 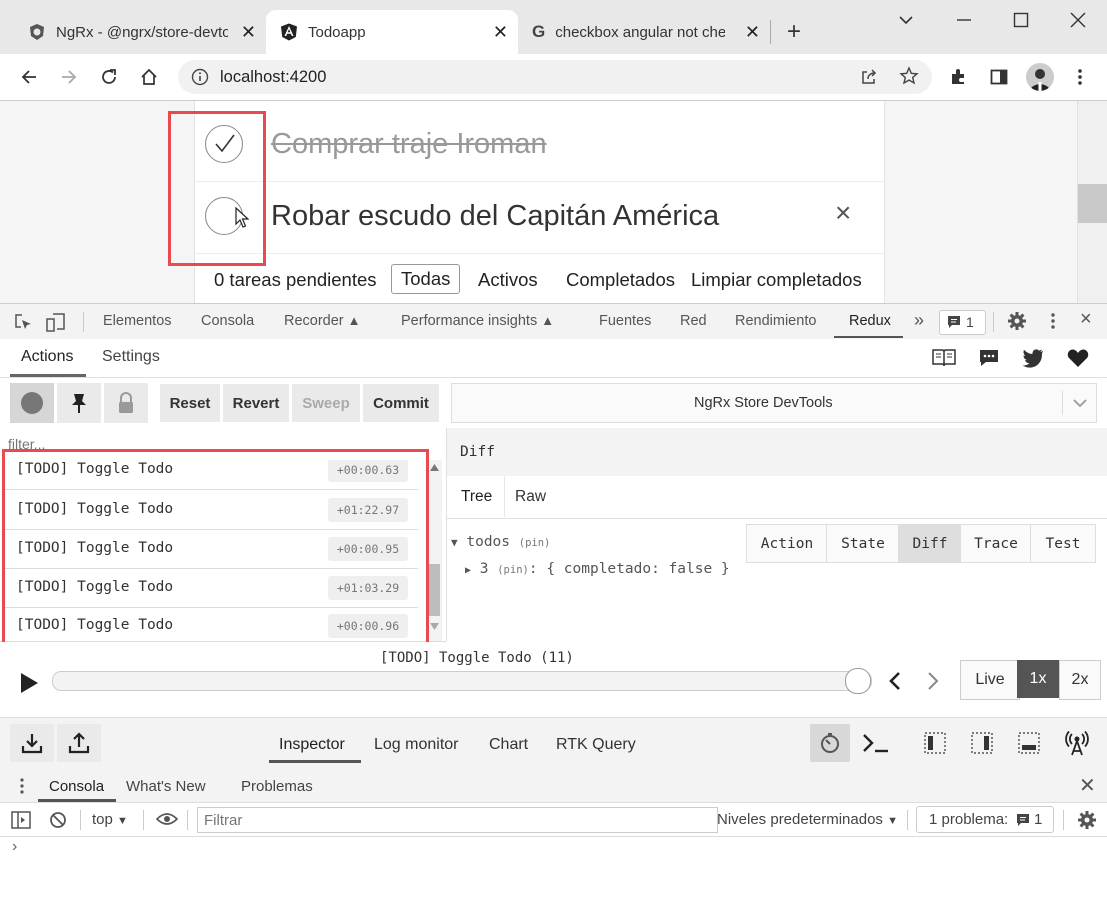 I want to click on browser-menu-icon, so click(x=1080, y=77).